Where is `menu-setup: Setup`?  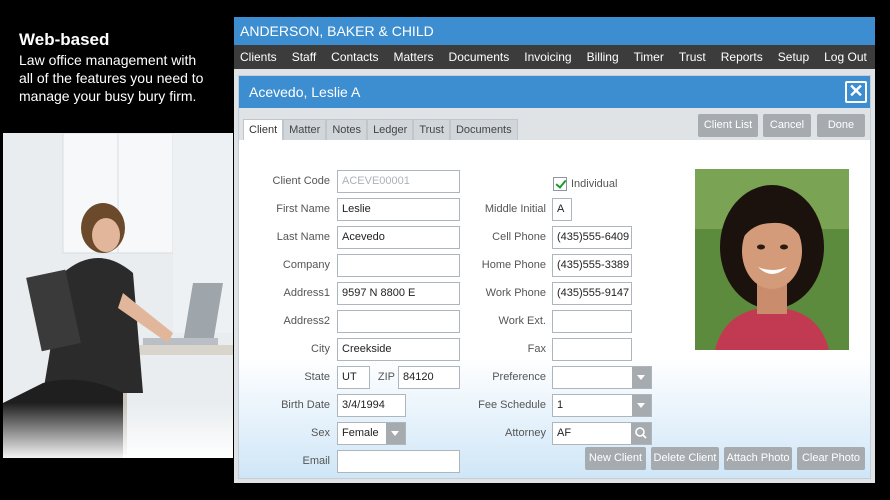 menu-setup: Setup is located at coordinates (795, 57).